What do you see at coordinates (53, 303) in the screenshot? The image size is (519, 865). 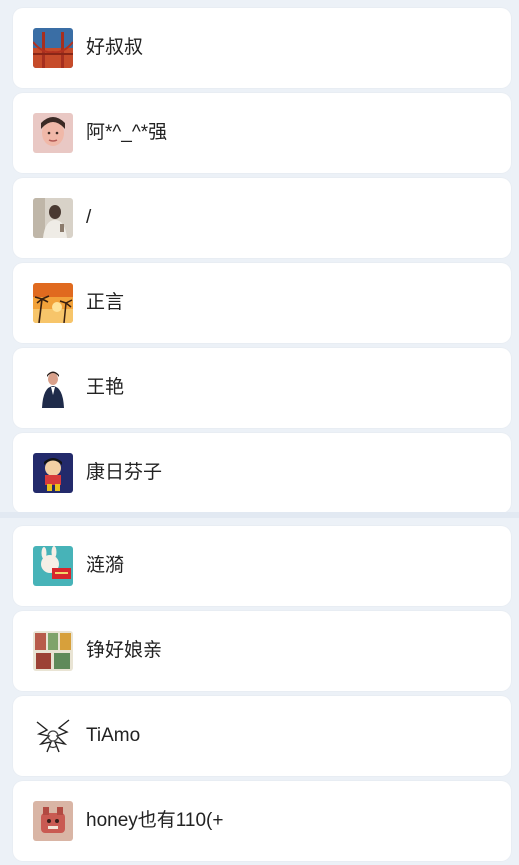 I see `palm-sunset-avatar` at bounding box center [53, 303].